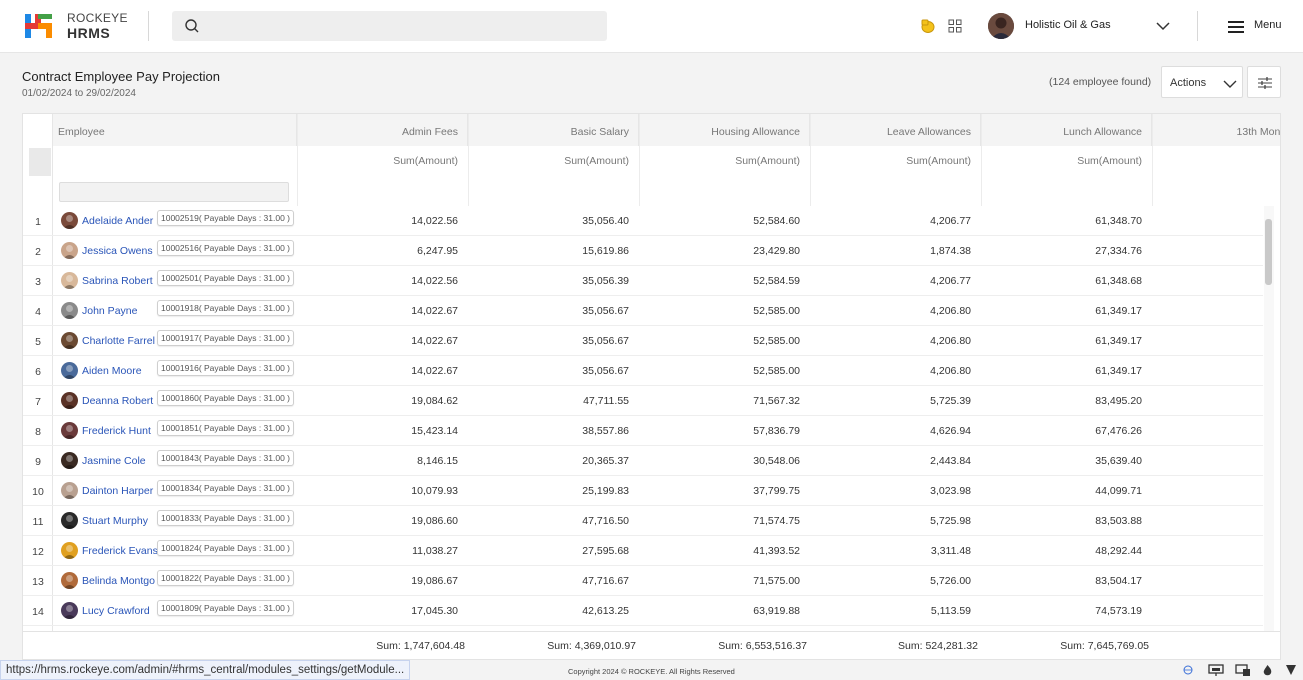 Image resolution: width=1303 pixels, height=680 pixels. Describe the element at coordinates (120, 251) in the screenshot. I see `employee-name-link: Jessica Owens` at that location.